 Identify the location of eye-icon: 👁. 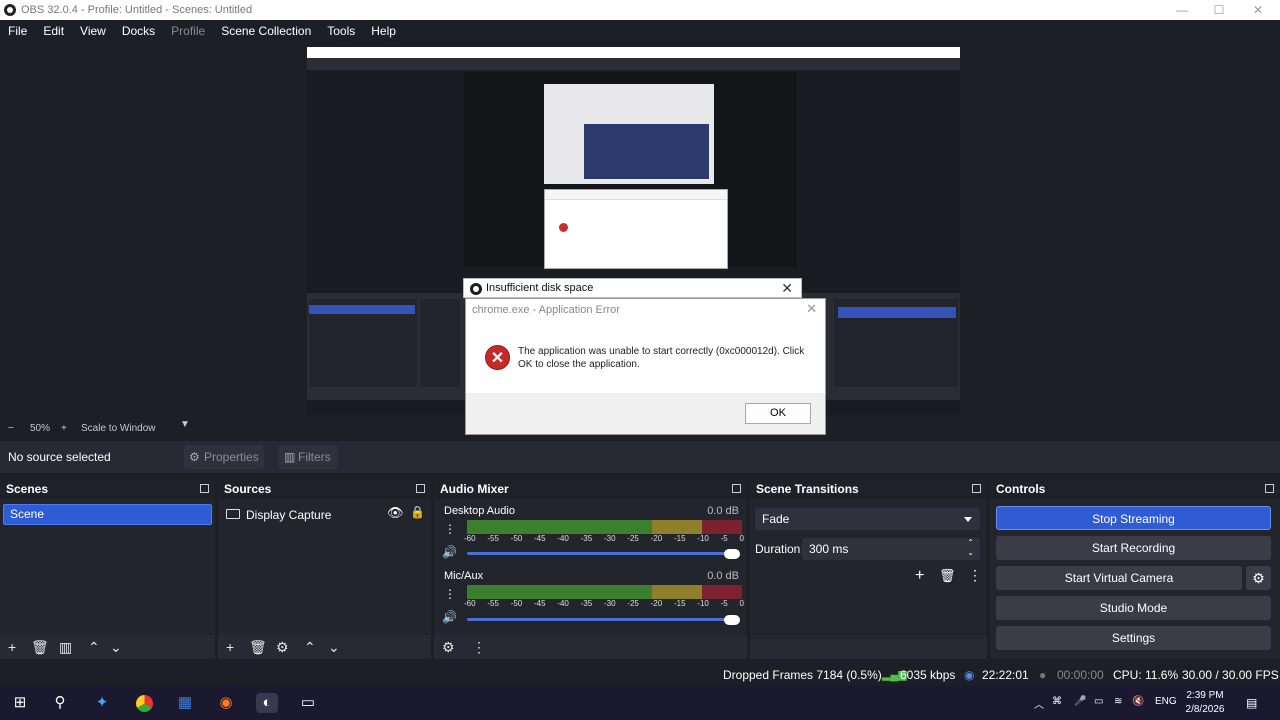
(395, 513).